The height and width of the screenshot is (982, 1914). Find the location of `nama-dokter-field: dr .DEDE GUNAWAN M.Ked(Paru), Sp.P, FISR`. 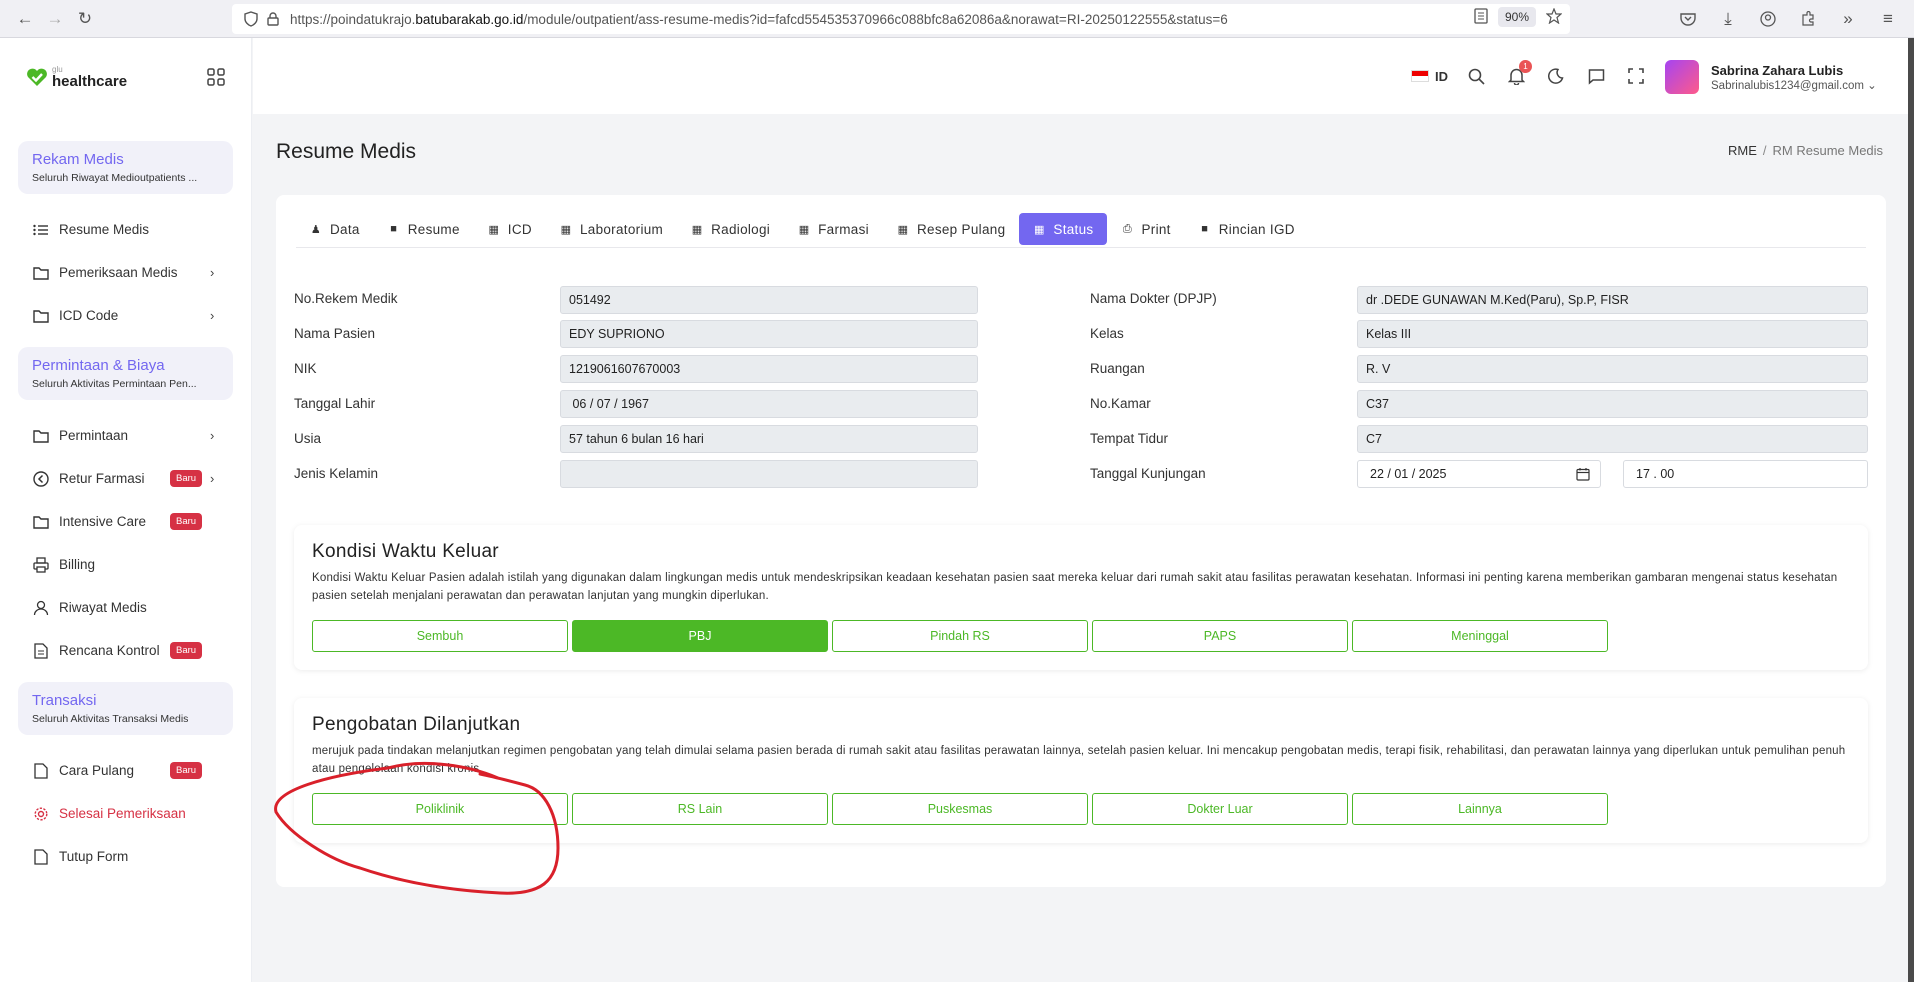

nama-dokter-field: dr .DEDE GUNAWAN M.Ked(Paru), Sp.P, FISR is located at coordinates (1612, 300).